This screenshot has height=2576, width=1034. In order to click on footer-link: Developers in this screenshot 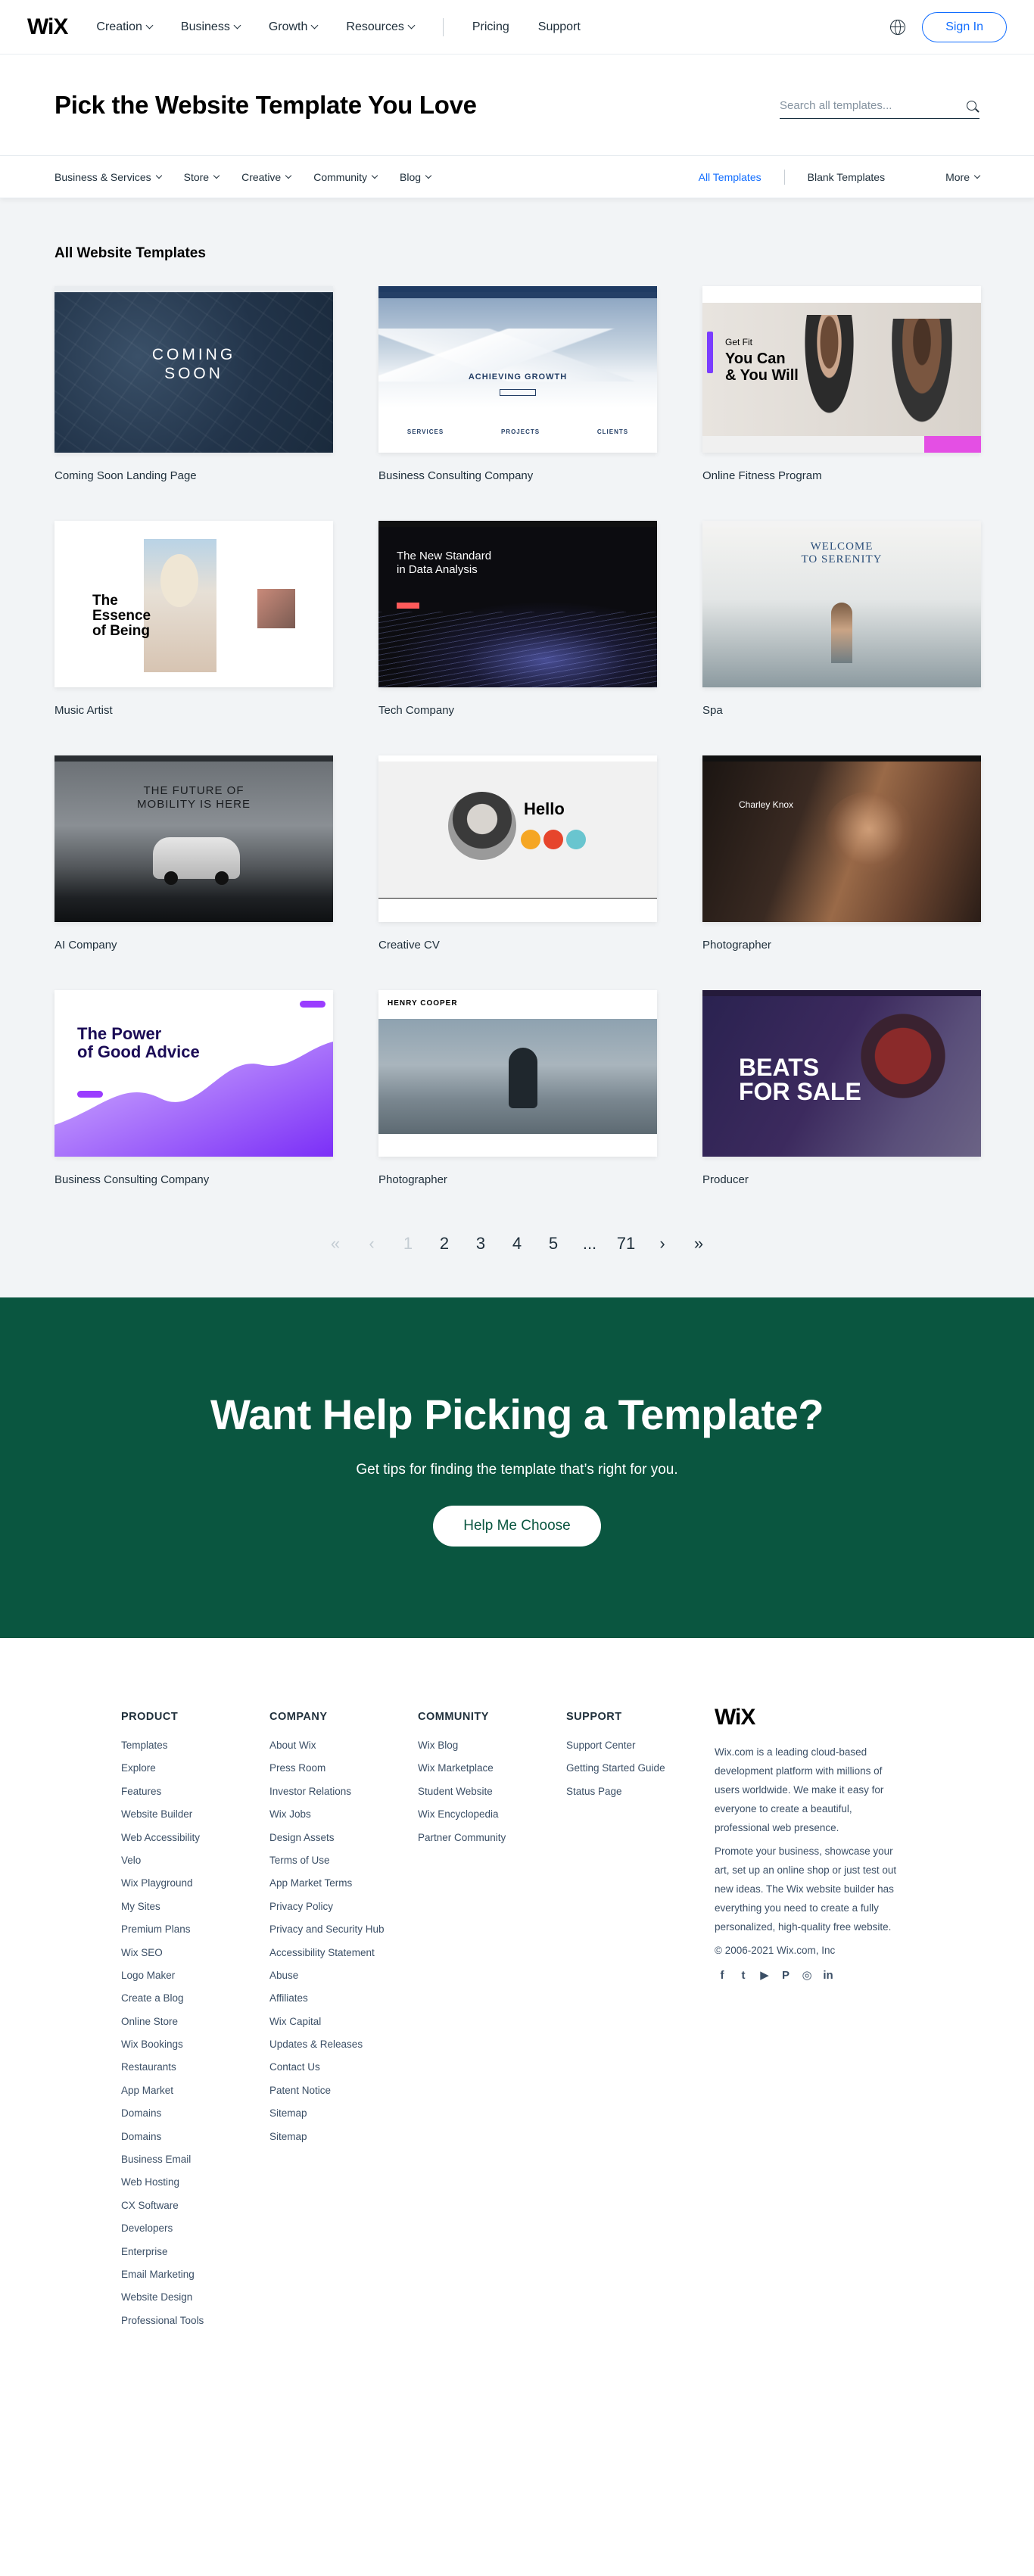, I will do `click(195, 2228)`.